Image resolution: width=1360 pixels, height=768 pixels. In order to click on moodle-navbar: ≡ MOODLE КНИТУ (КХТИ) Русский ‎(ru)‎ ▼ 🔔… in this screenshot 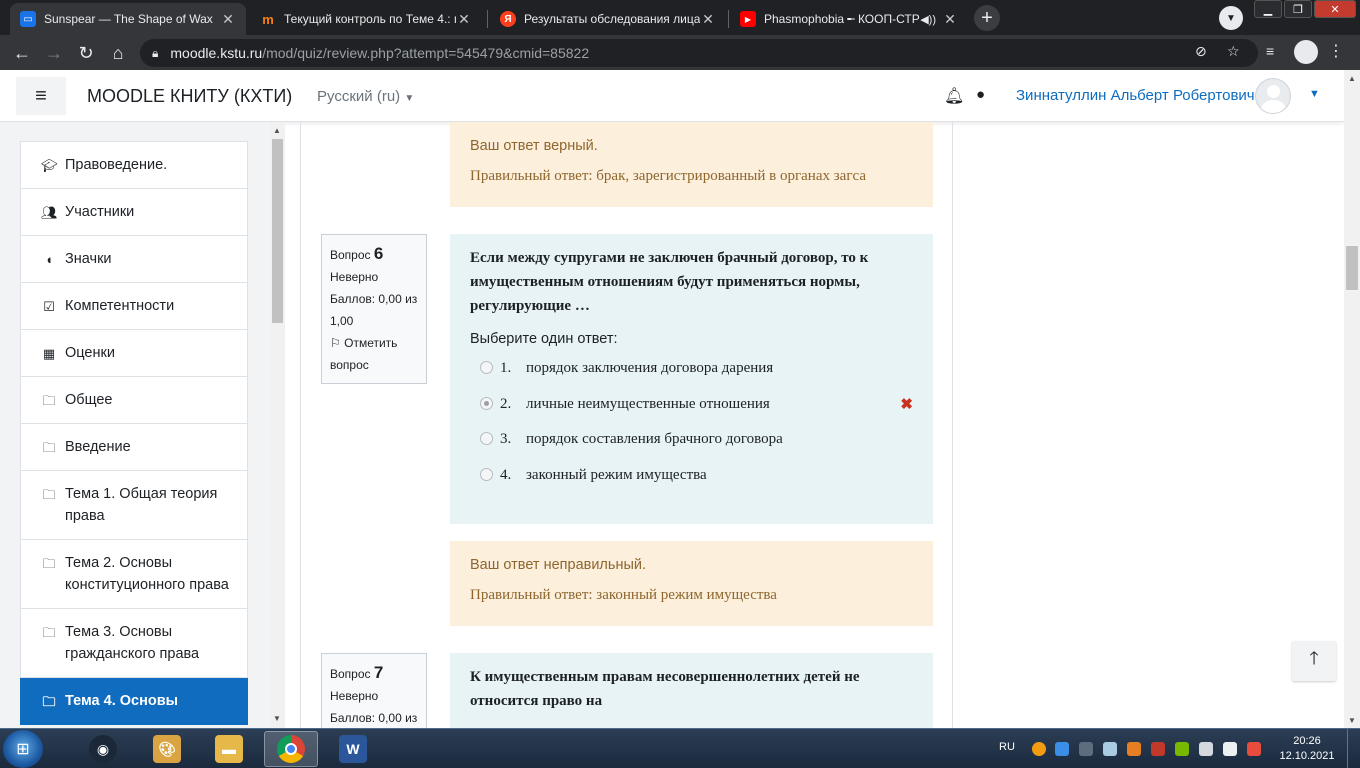, I will do `click(672, 96)`.